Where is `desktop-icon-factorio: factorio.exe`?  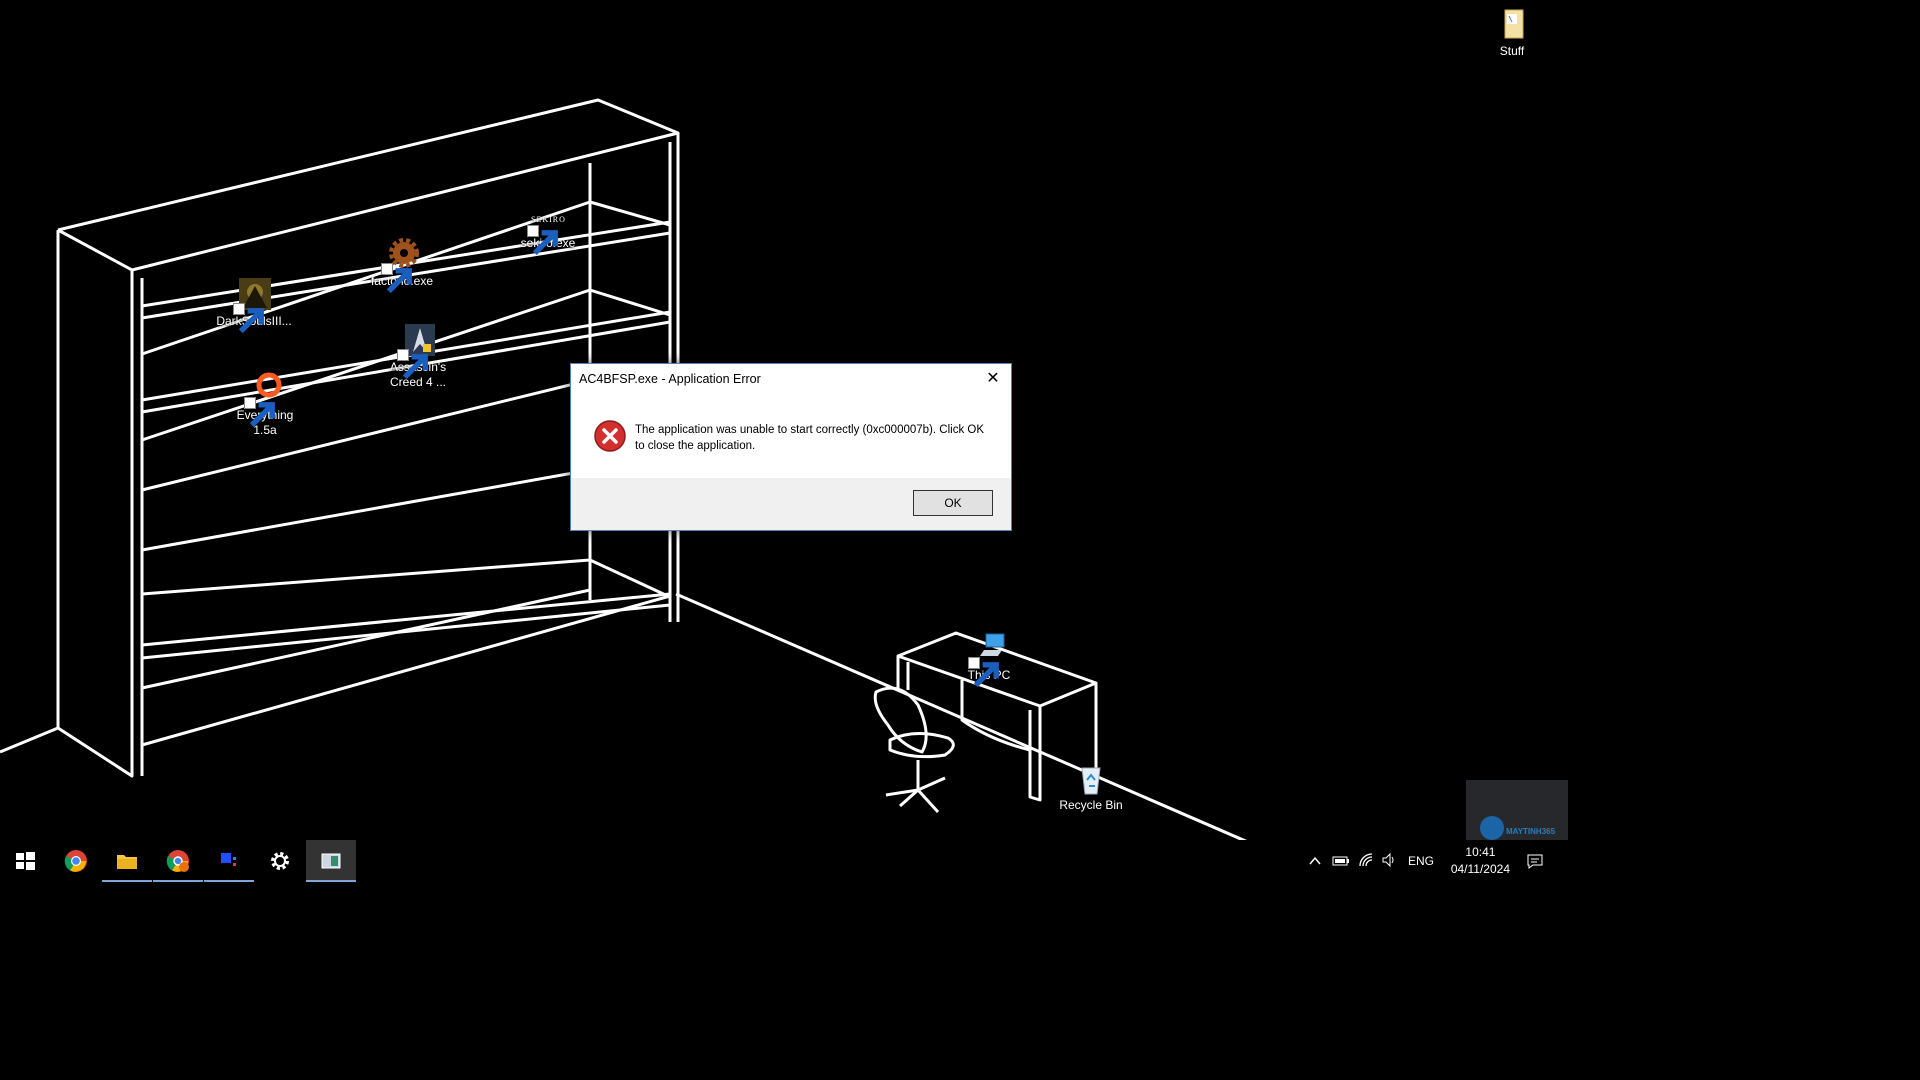 desktop-icon-factorio: factorio.exe is located at coordinates (402, 266).